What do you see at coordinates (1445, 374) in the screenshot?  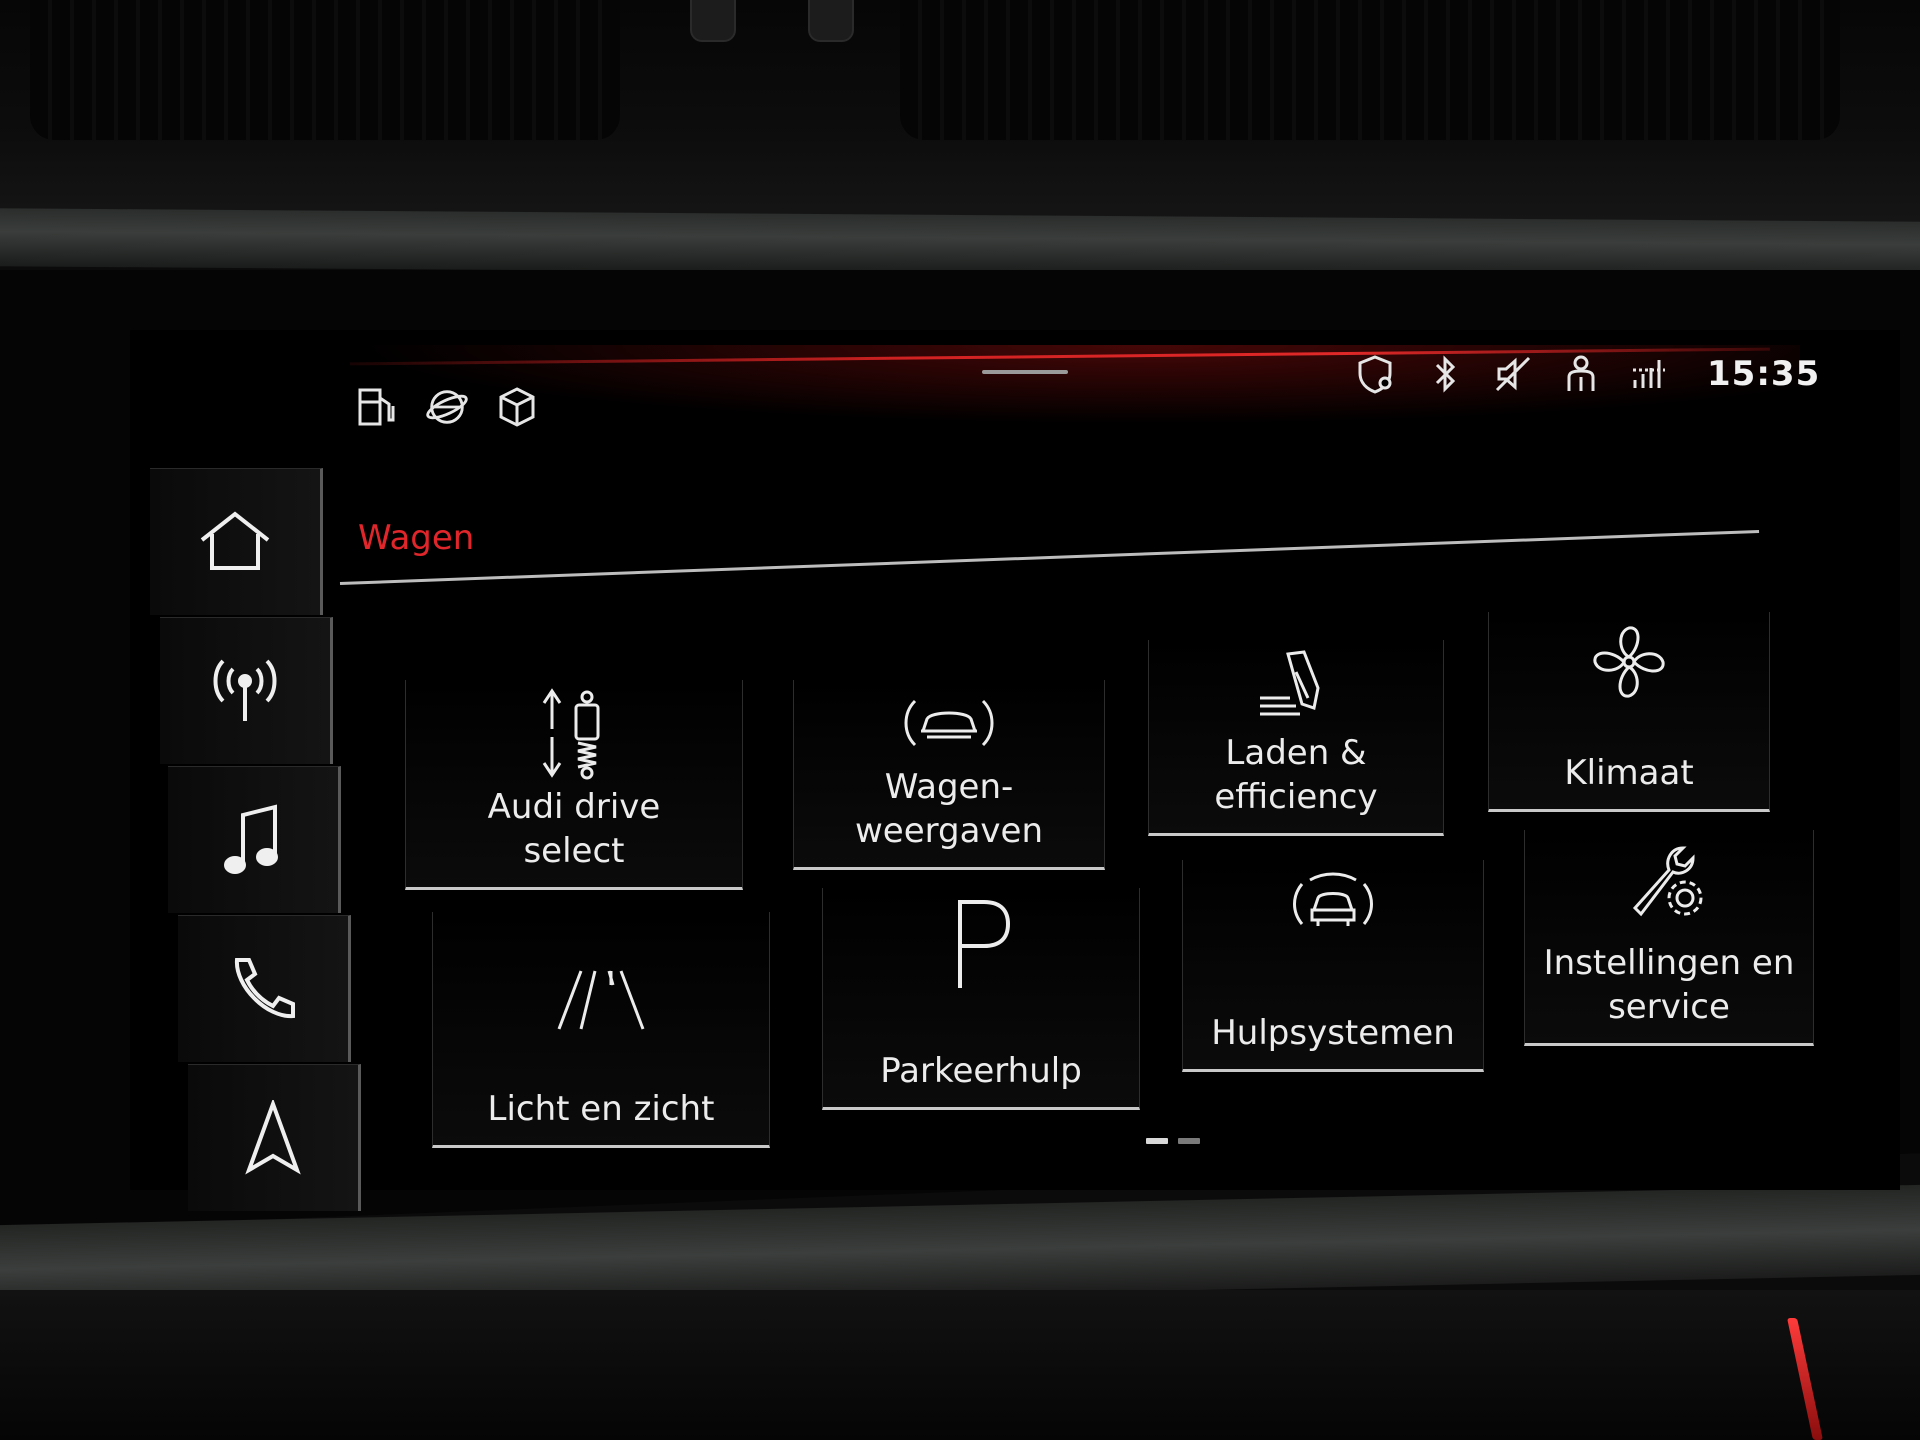 I see `bluetooth-icon` at bounding box center [1445, 374].